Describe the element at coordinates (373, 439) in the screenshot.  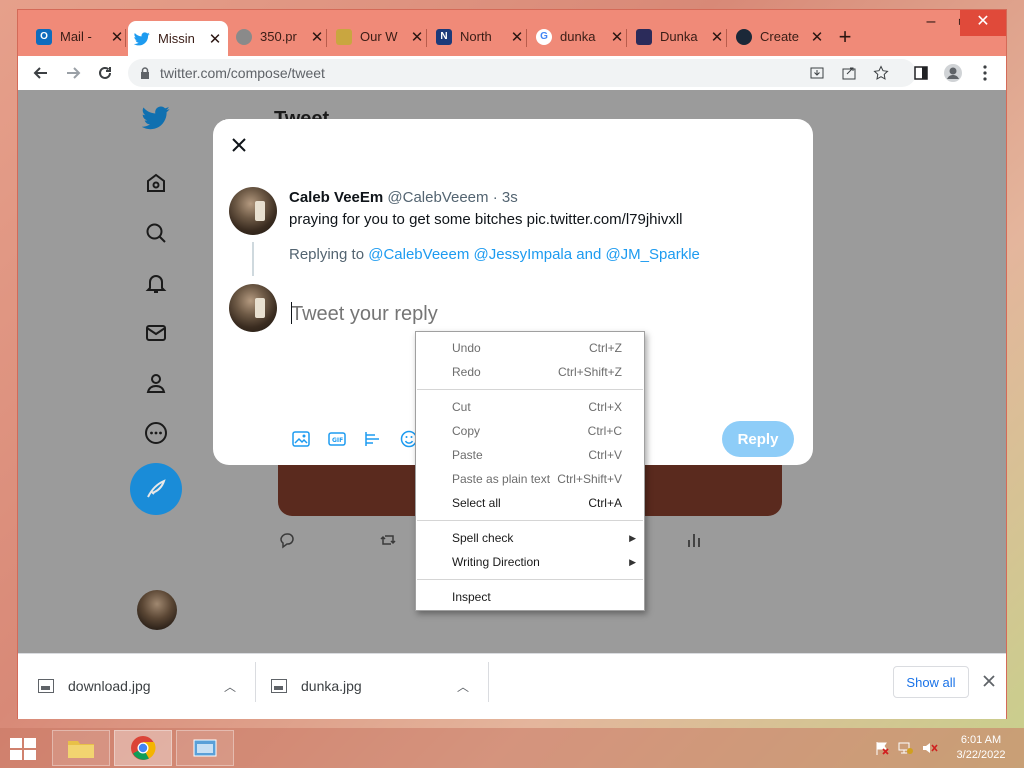
I see `poll-icon` at that location.